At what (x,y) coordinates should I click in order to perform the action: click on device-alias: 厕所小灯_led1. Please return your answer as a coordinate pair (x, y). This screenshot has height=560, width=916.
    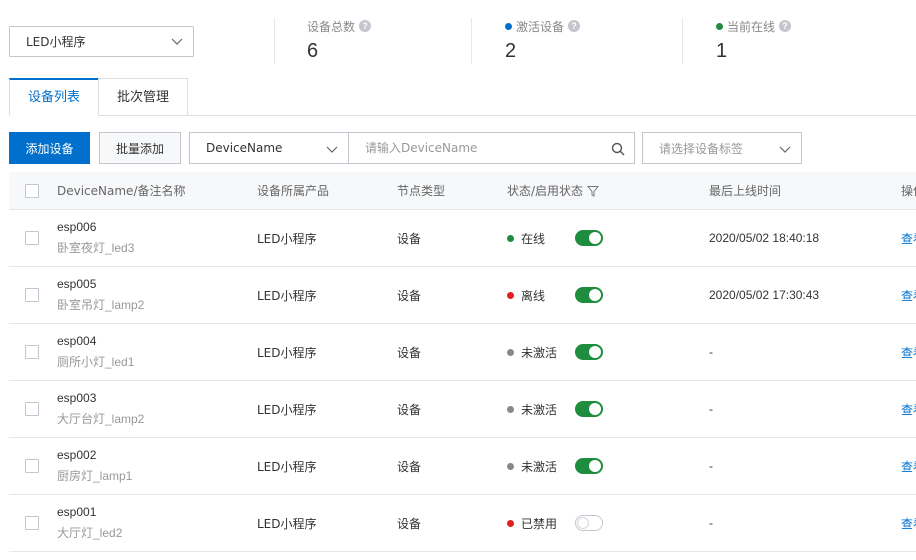
    Looking at the image, I should click on (96, 362).